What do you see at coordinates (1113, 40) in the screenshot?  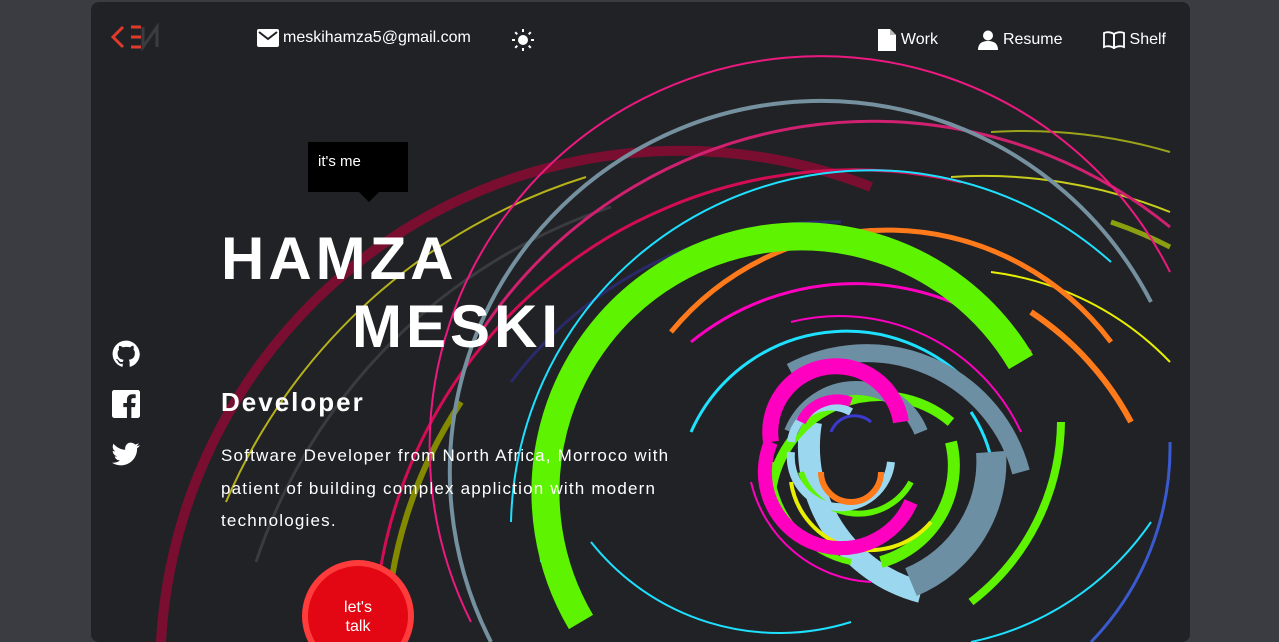 I see `book-icon` at bounding box center [1113, 40].